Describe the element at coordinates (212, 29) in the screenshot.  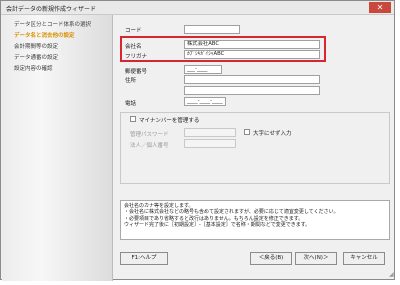
I see `code-field` at that location.